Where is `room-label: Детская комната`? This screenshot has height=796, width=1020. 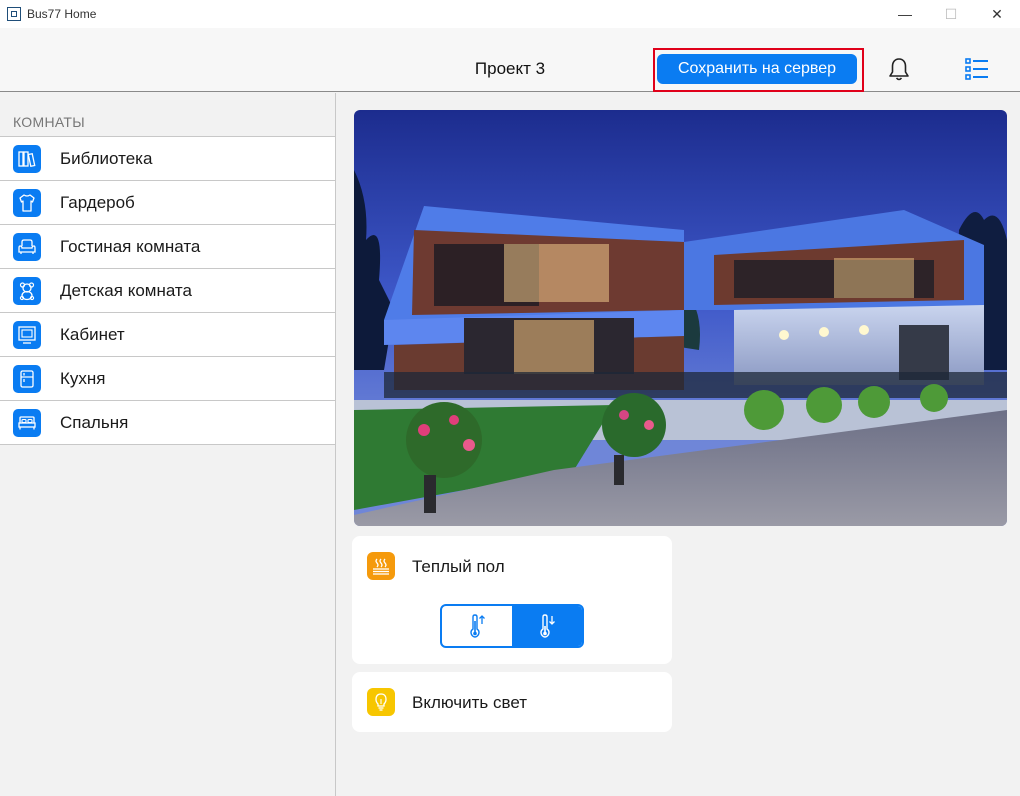 room-label: Детская комната is located at coordinates (126, 290).